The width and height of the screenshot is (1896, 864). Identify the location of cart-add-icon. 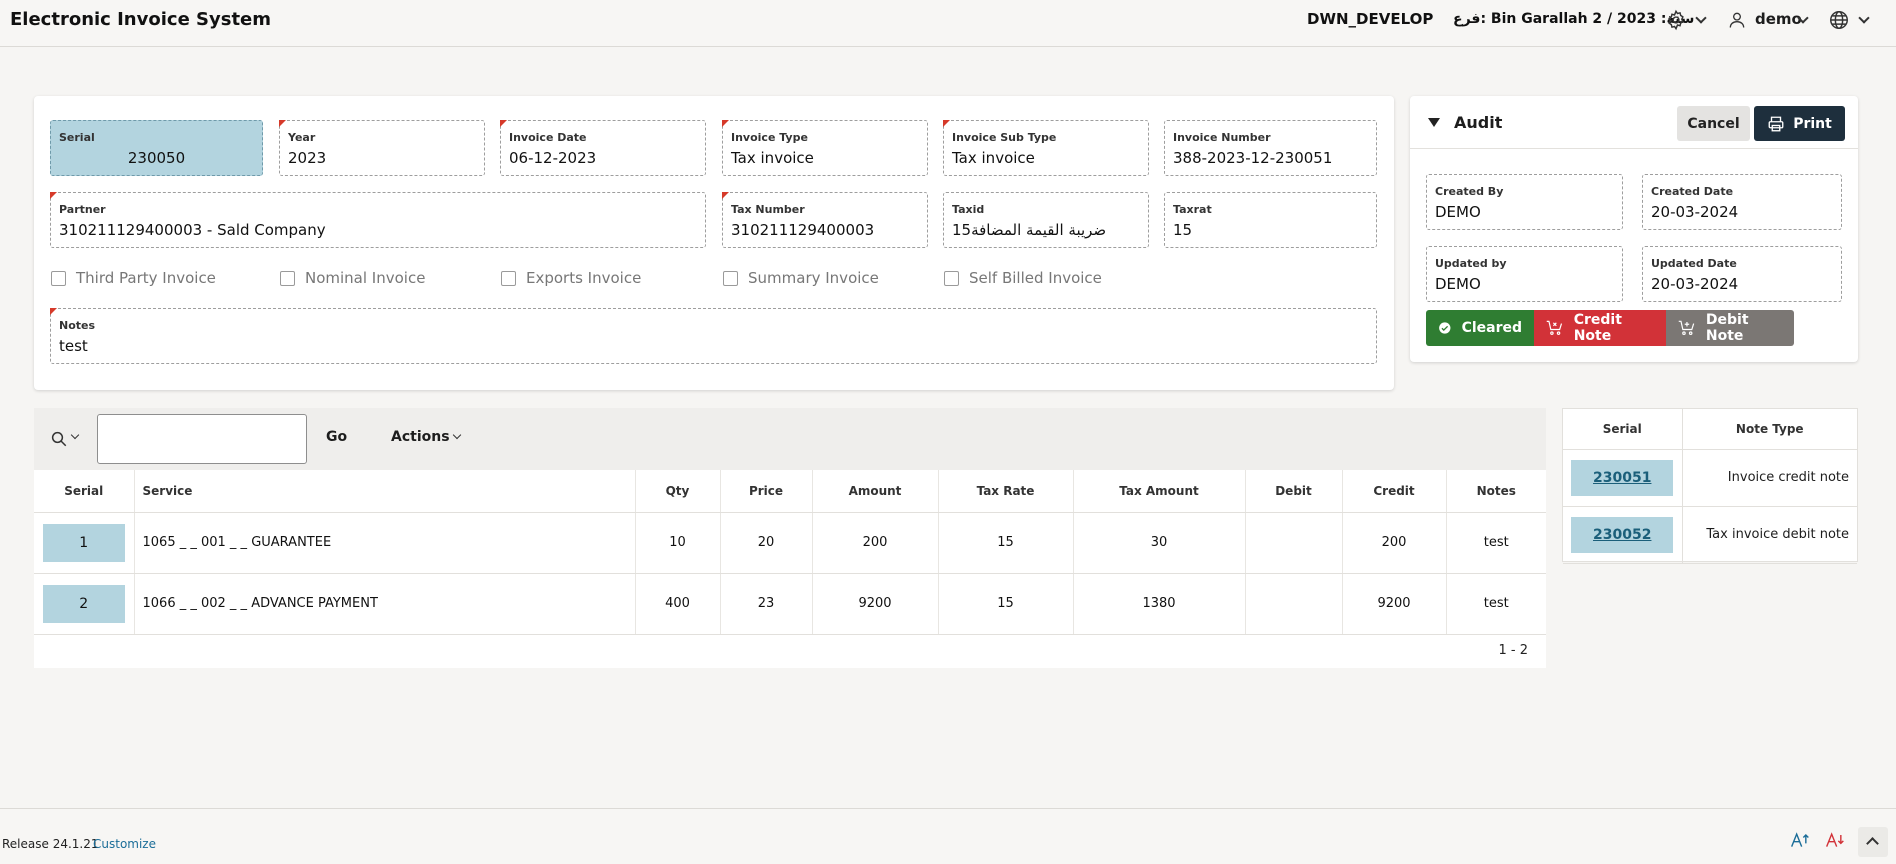
(1686, 328).